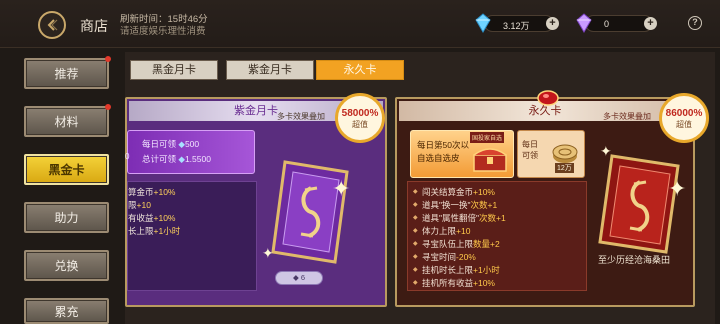 The height and width of the screenshot is (324, 720). What do you see at coordinates (141, 218) in the screenshot?
I see `perk-label: 有收益` at bounding box center [141, 218].